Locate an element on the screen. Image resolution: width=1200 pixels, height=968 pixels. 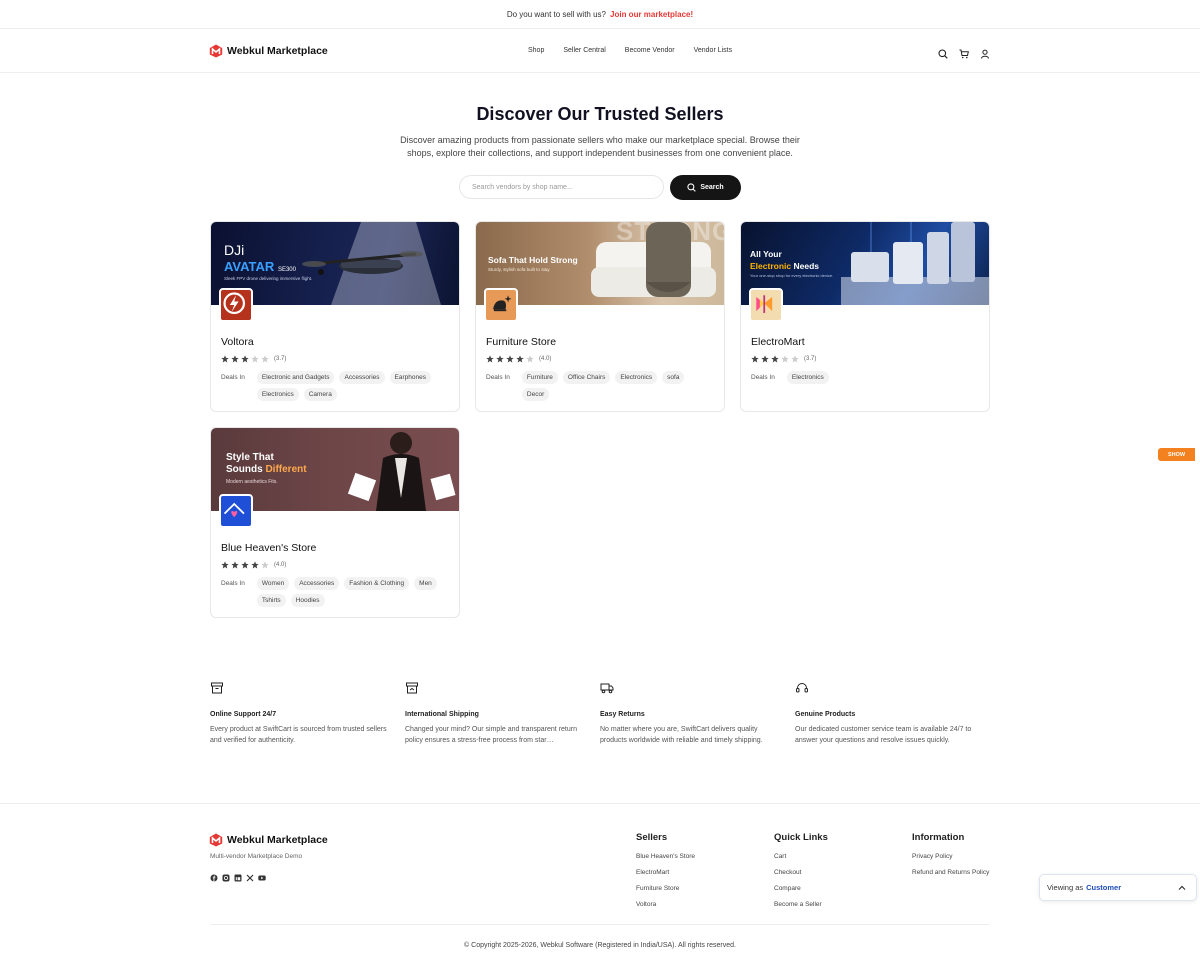
announcement-text: Do you want to sell with us? is located at coordinates (556, 14).